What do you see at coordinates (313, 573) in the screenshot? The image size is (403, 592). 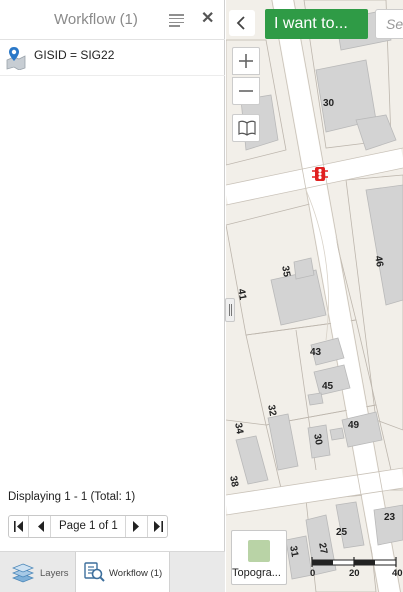 I see `scale-label: 0` at bounding box center [313, 573].